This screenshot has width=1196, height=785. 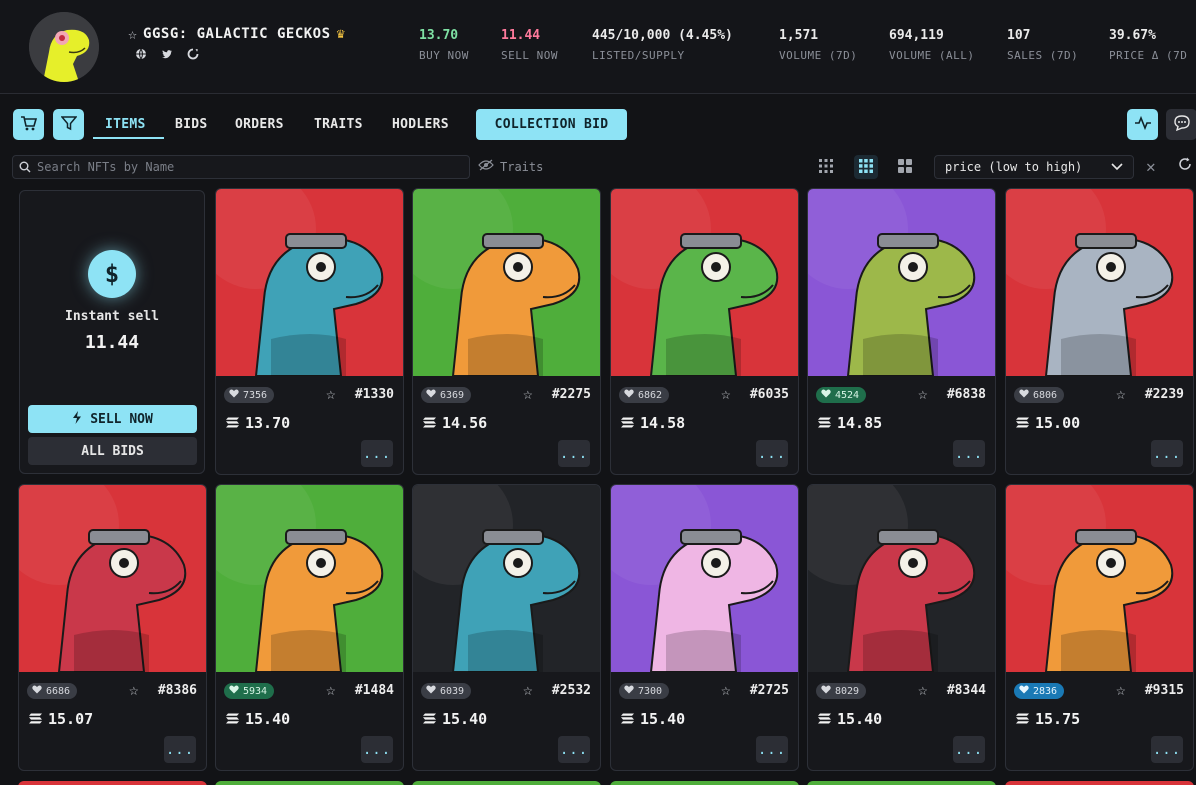 I want to click on filter-button, so click(x=68, y=124).